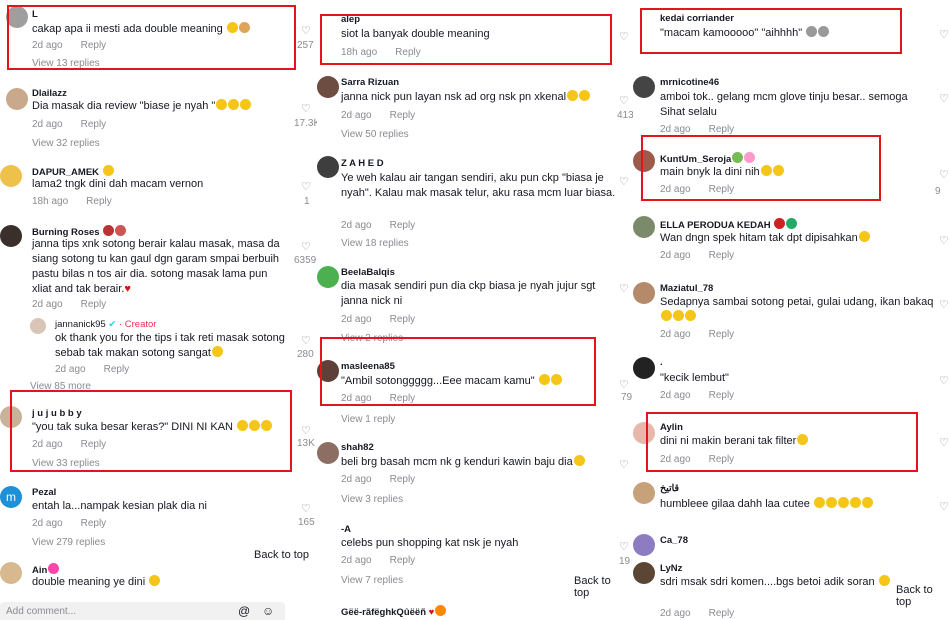  Describe the element at coordinates (686, 288) in the screenshot. I see `commenter-name: Maziatul_78` at that location.